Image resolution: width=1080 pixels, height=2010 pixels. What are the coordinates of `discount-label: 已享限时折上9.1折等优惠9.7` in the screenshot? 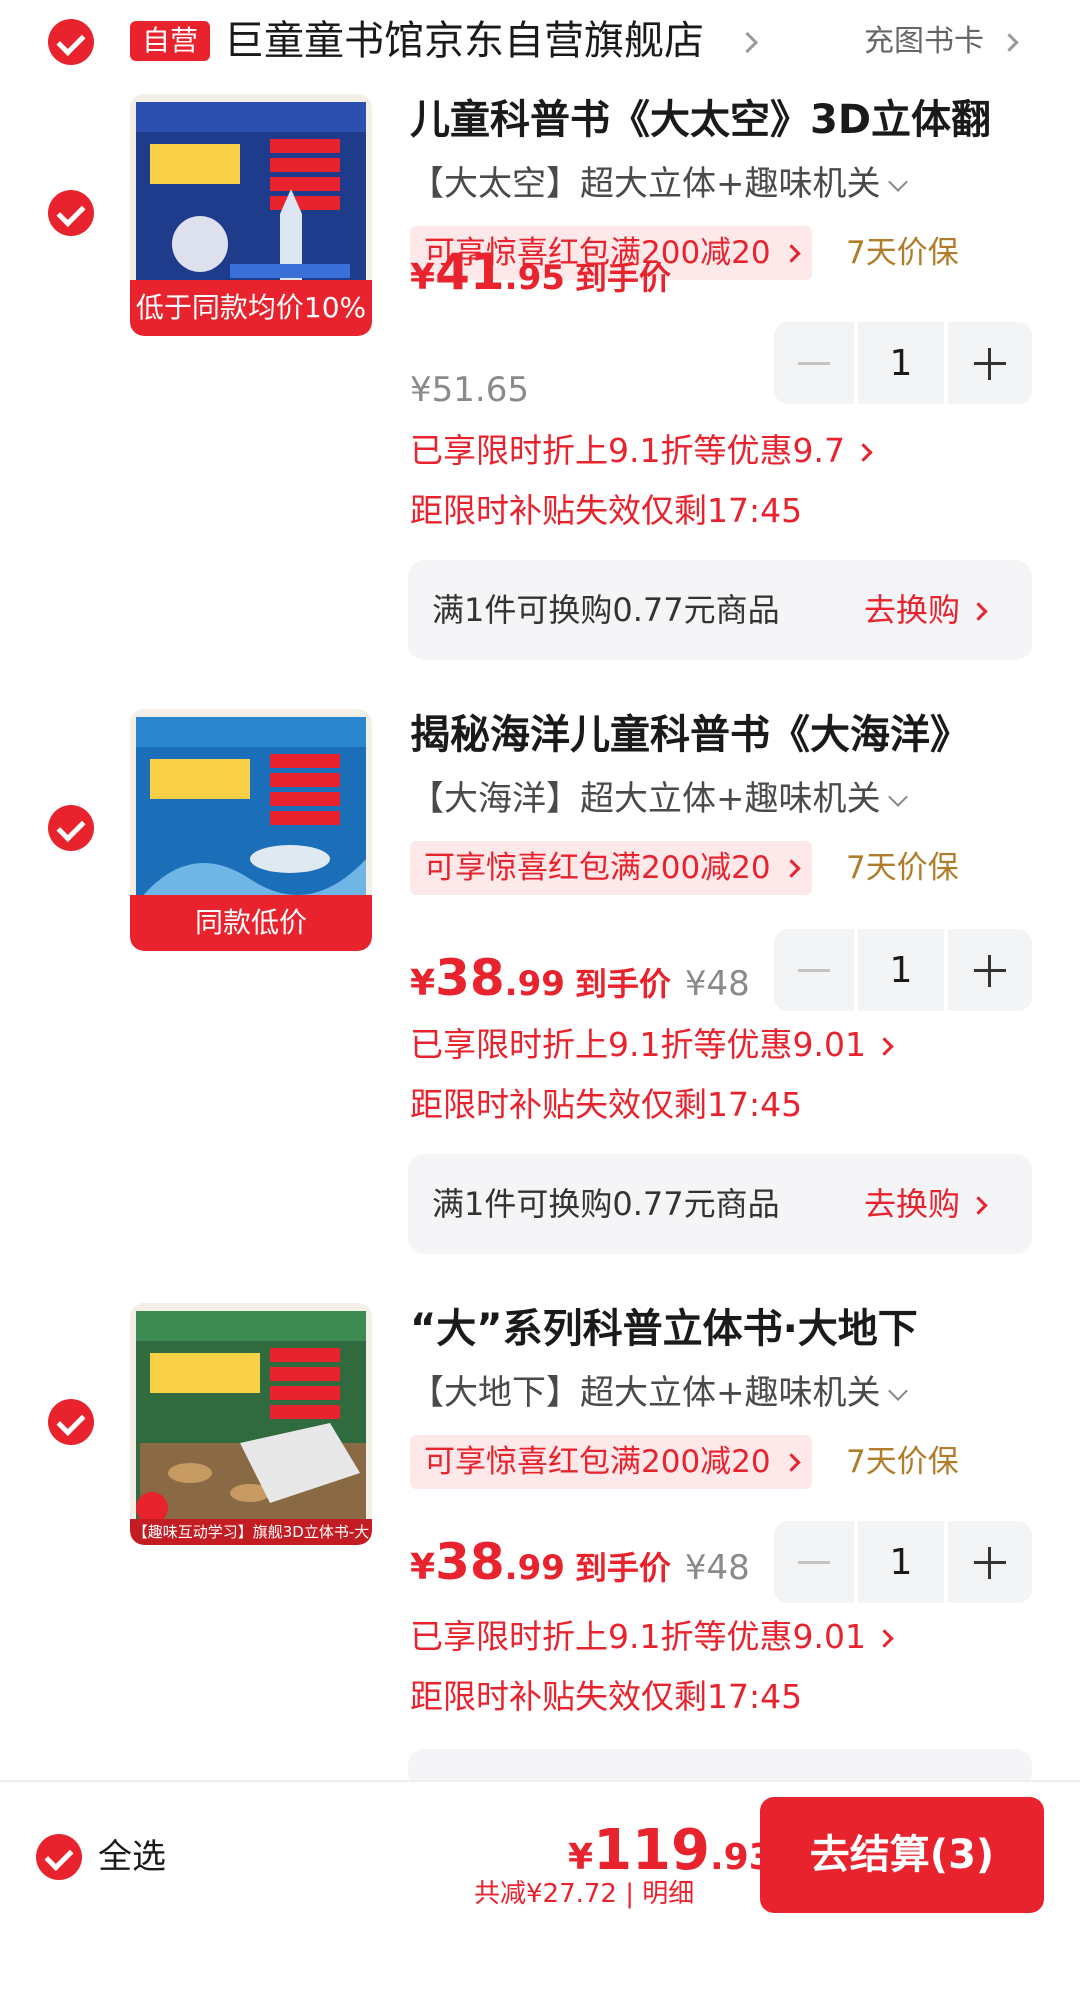 It's located at (627, 450).